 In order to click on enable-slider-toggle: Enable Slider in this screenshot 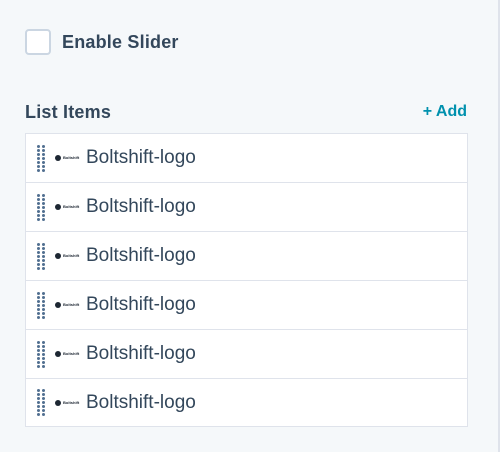, I will do `click(102, 42)`.